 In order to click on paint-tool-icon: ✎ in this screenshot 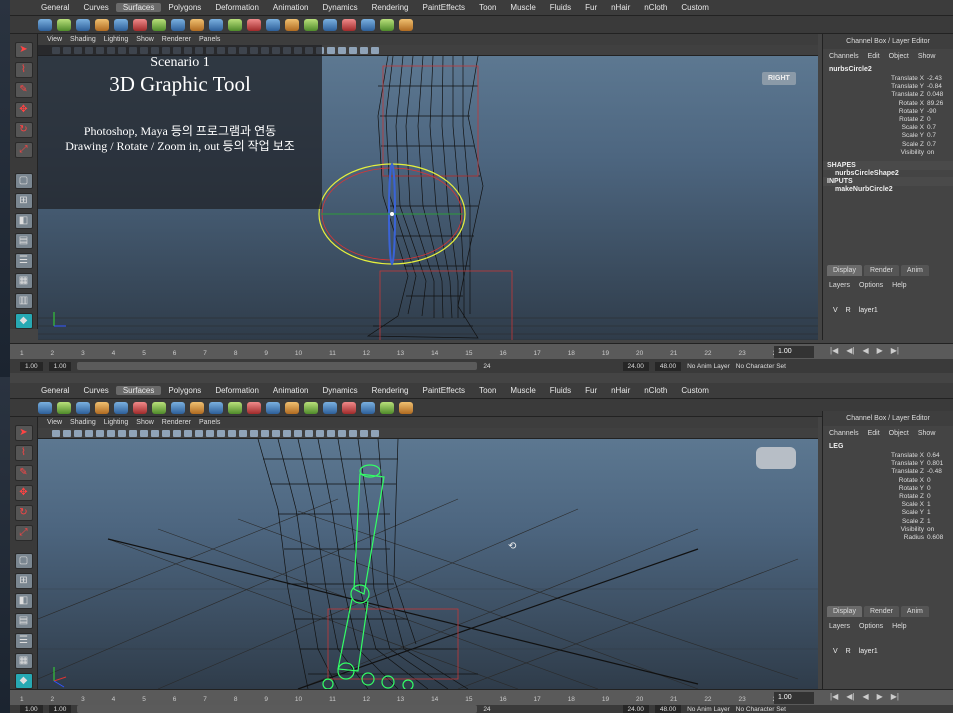, I will do `click(23, 473)`.